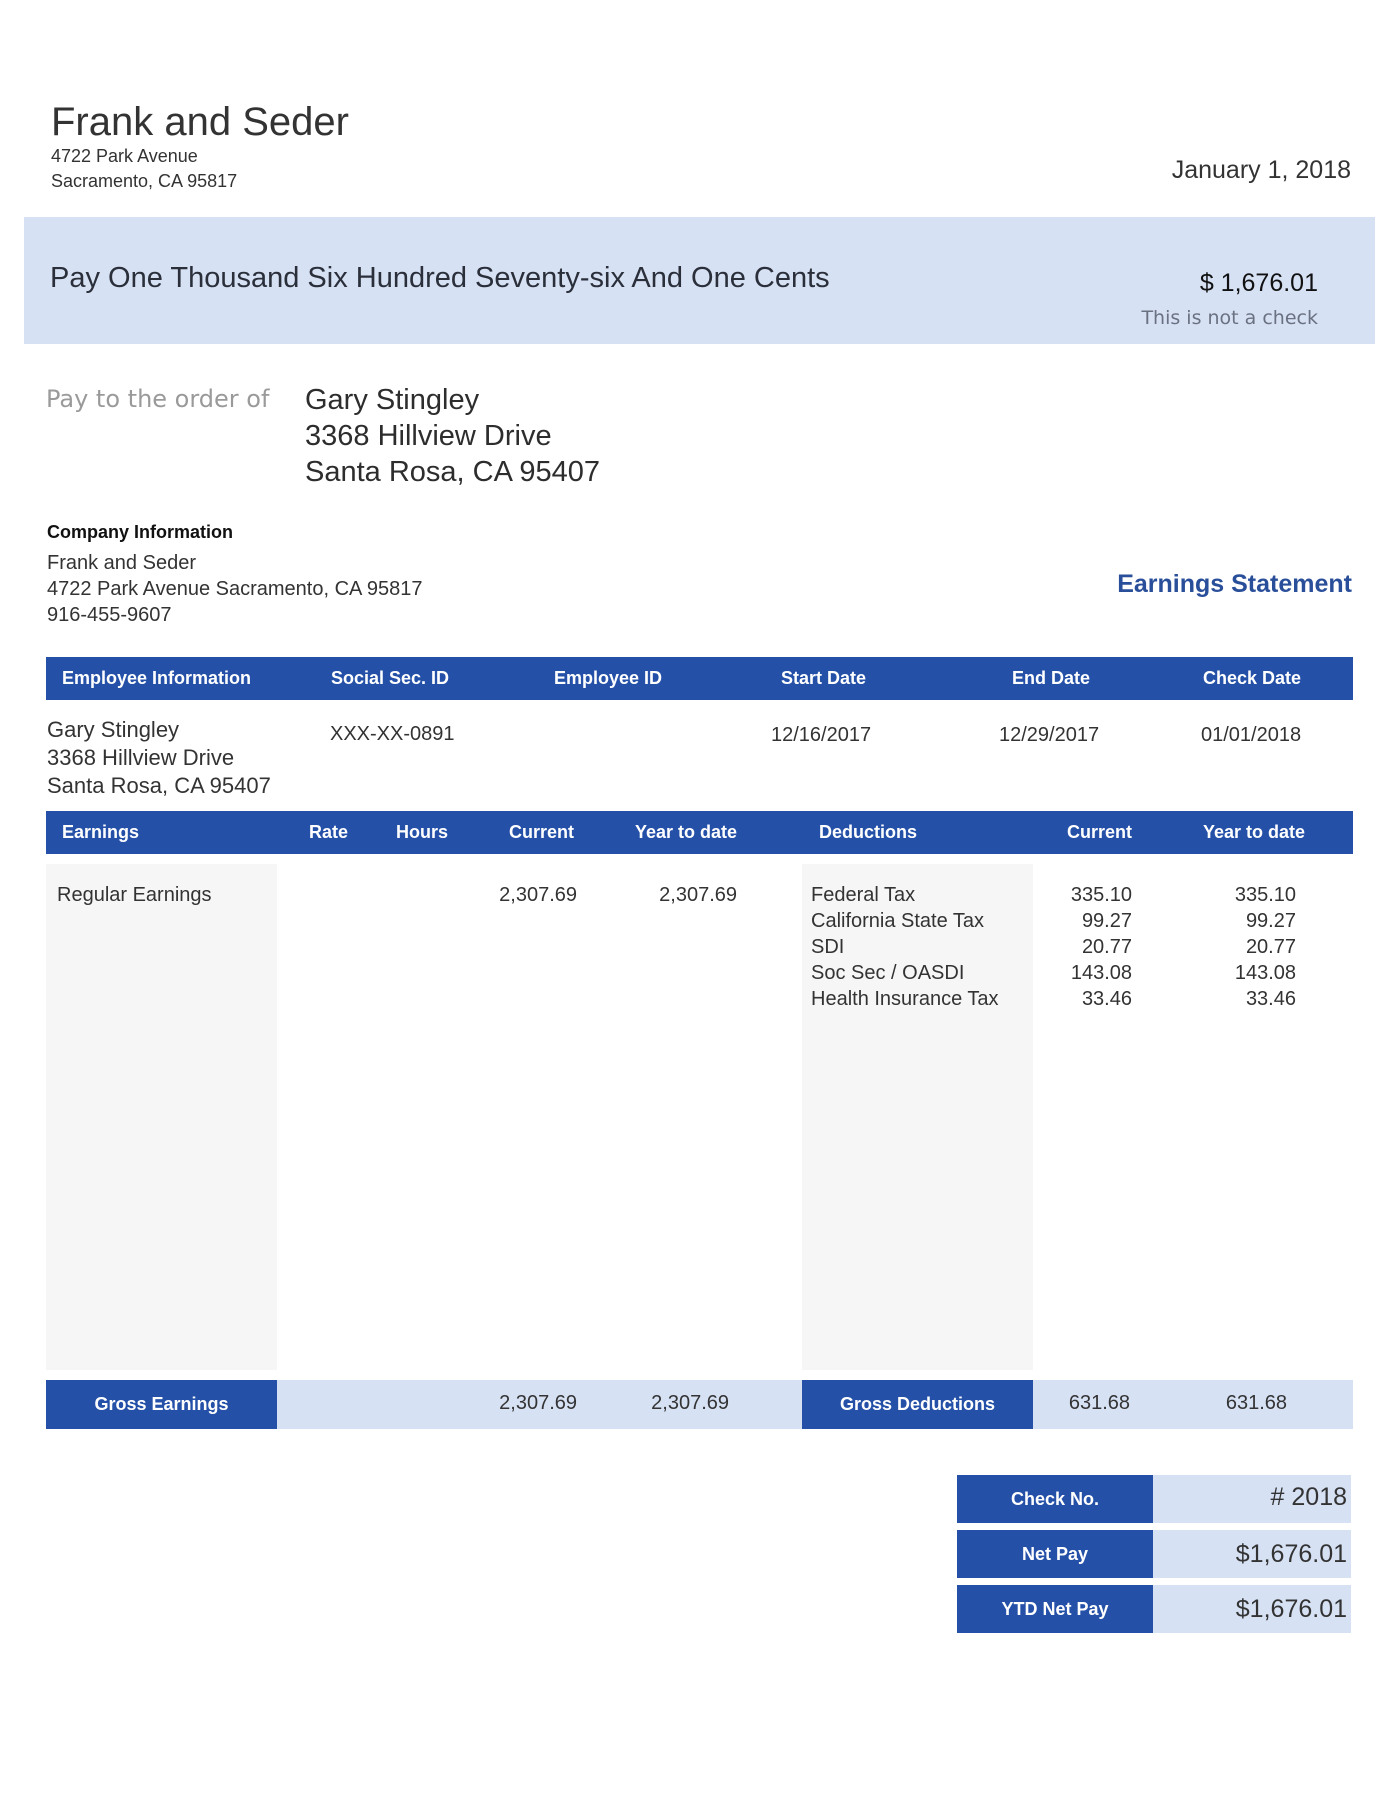 Image resolution: width=1400 pixels, height=1812 pixels. I want to click on company-address-line2: Sacramento, CA 95817, so click(144, 181).